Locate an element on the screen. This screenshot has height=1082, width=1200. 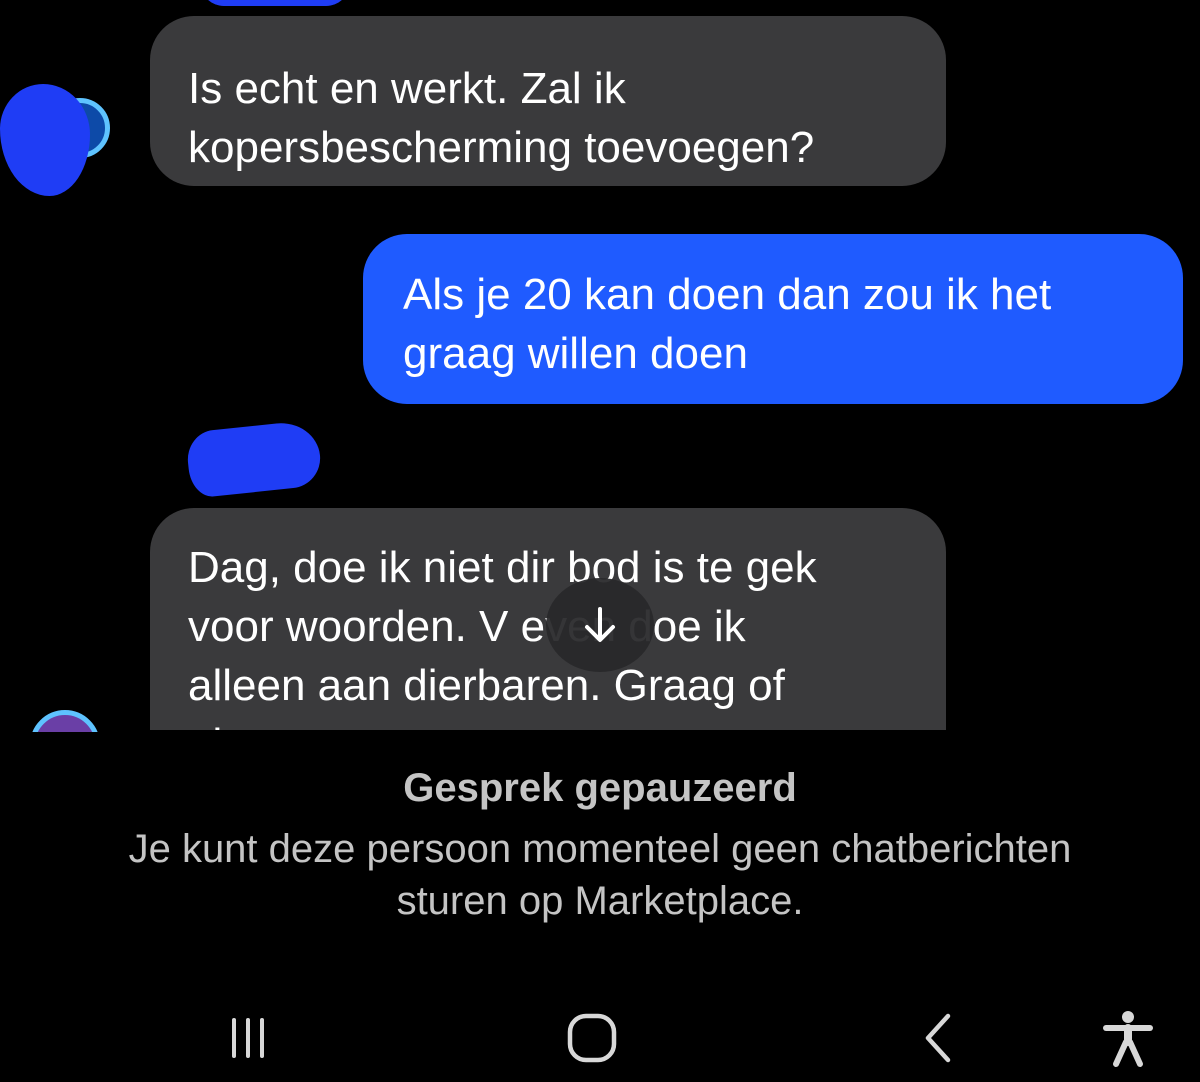
home-icon is located at coordinates (592, 1038).